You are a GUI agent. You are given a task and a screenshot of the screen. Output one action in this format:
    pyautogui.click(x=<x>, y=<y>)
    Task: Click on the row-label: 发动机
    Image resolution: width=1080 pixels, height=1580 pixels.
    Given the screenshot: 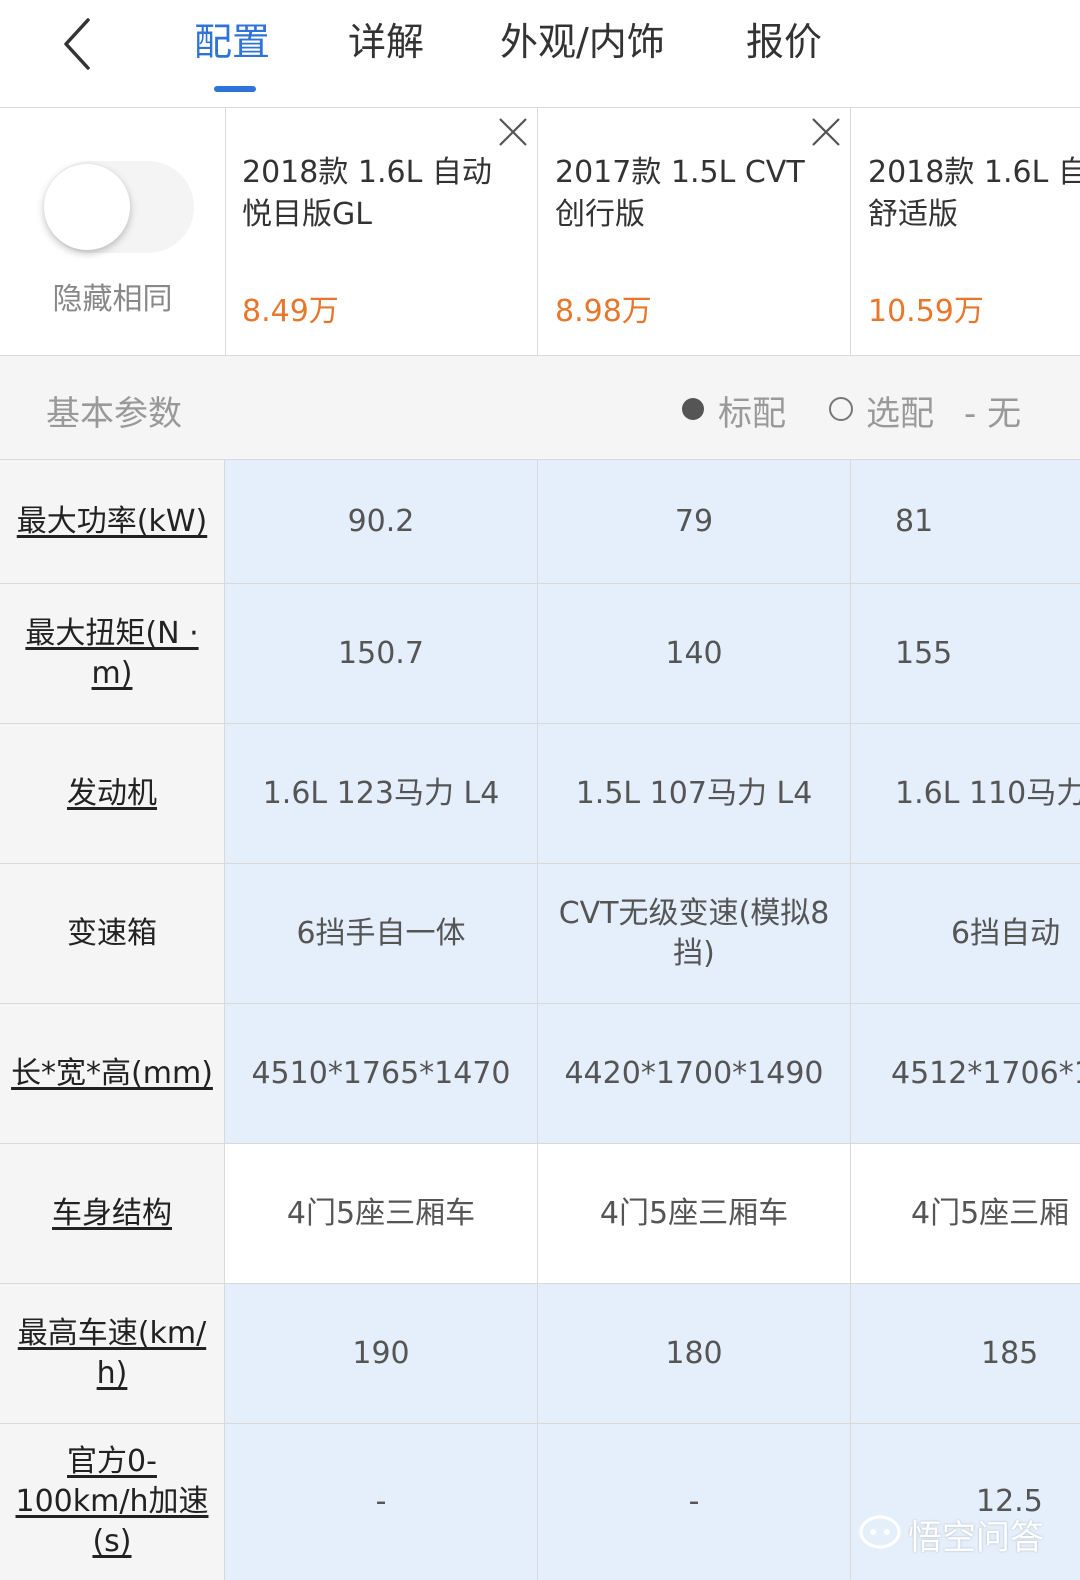 What is the action you would take?
    pyautogui.click(x=112, y=793)
    